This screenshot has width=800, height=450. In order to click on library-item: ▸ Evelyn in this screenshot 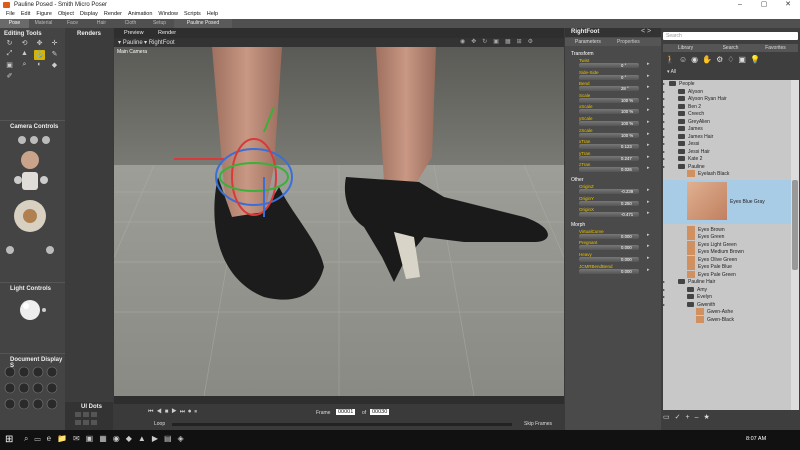, I will do `click(727, 297)`.